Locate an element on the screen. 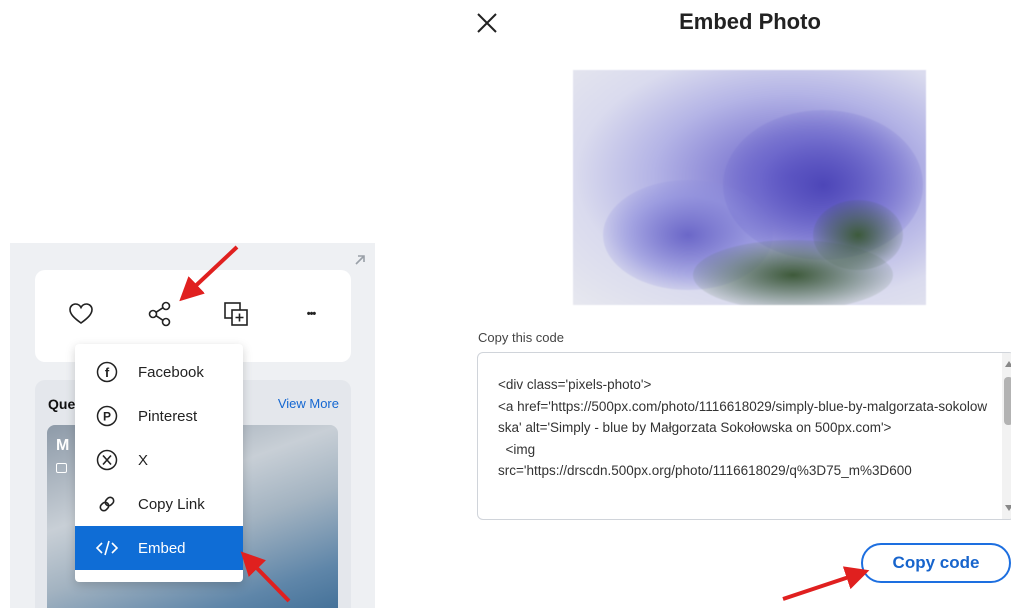 The width and height of the screenshot is (1011, 608). more-icon: ••• is located at coordinates (311, 314).